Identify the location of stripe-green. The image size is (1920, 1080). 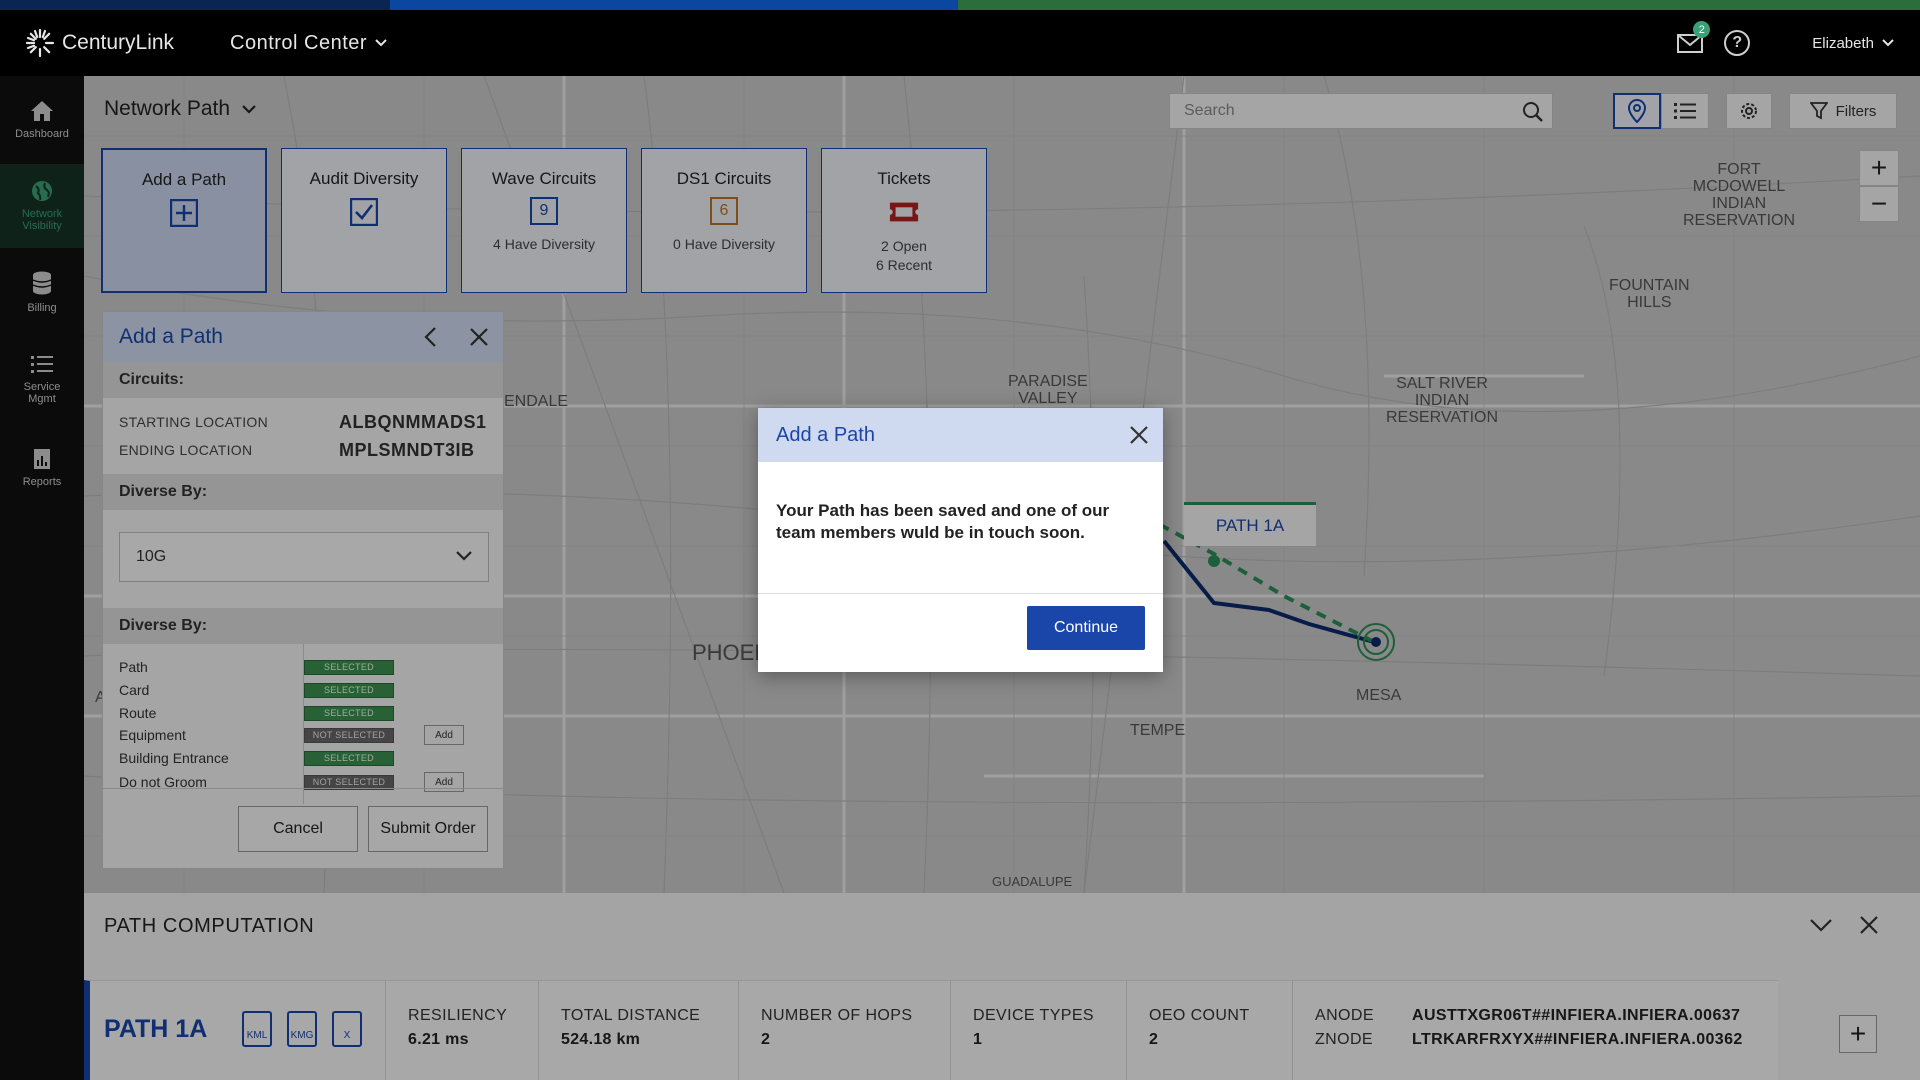
(1439, 5).